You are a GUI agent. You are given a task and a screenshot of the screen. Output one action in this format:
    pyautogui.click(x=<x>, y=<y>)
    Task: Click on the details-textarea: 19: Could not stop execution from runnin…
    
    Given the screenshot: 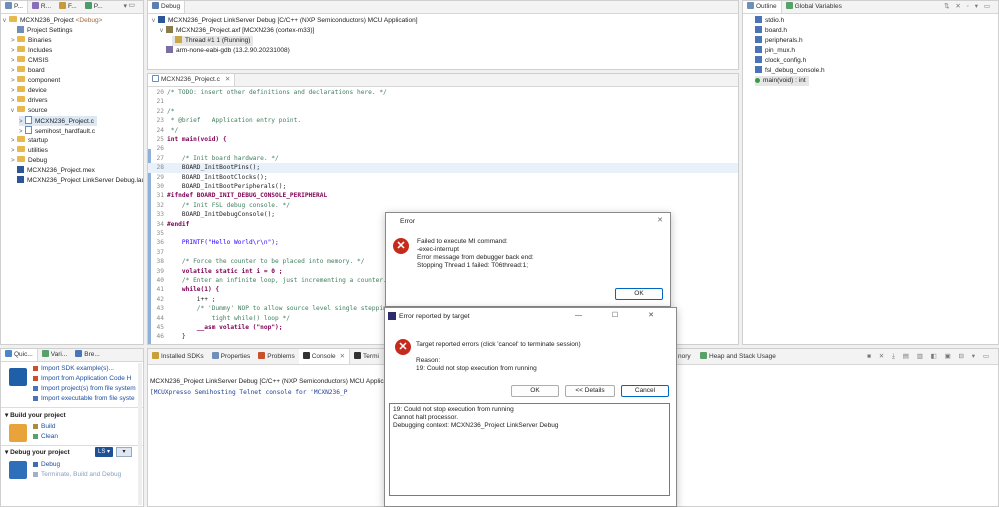 What is the action you would take?
    pyautogui.click(x=529, y=449)
    